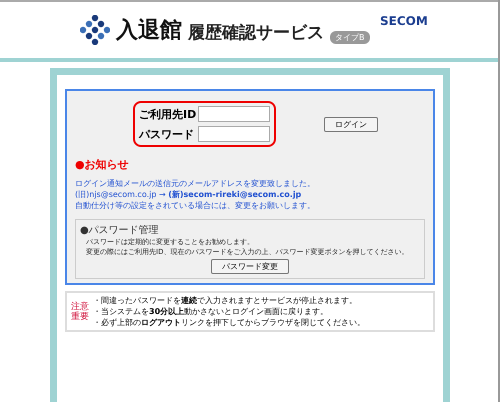  Describe the element at coordinates (167, 114) in the screenshot. I see `field-label: ご利用先ID` at that location.